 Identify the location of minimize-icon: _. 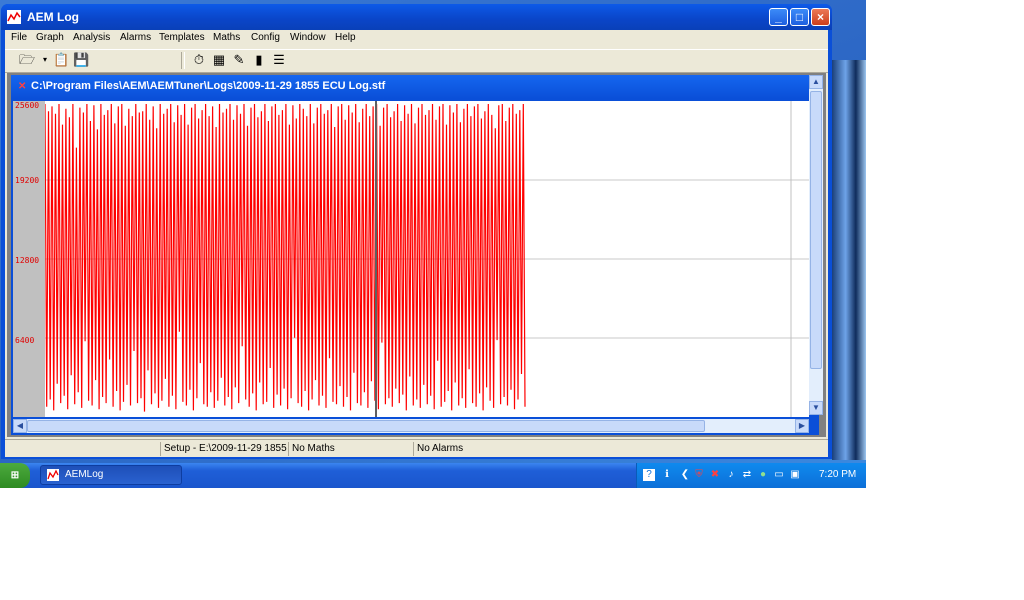
(778, 17).